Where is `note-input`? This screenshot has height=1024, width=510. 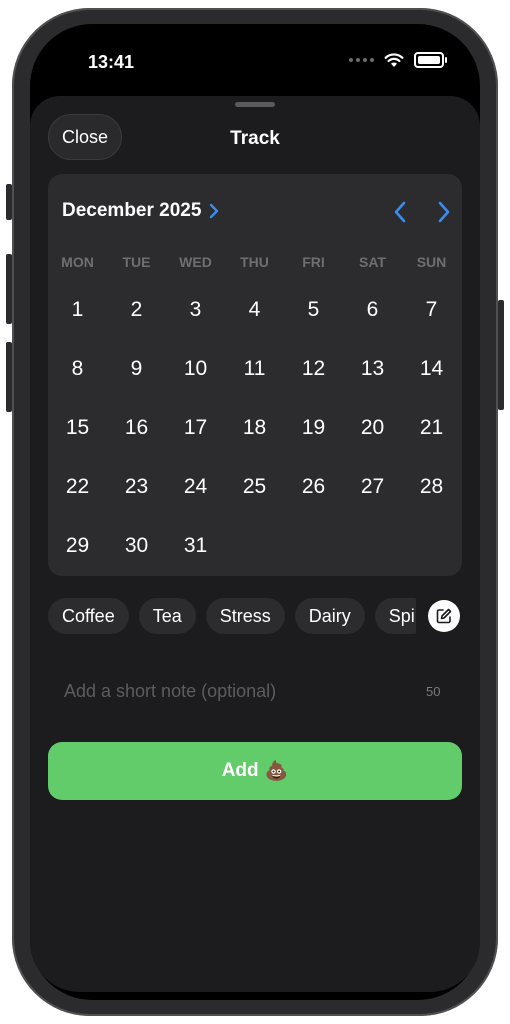 note-input is located at coordinates (229, 691).